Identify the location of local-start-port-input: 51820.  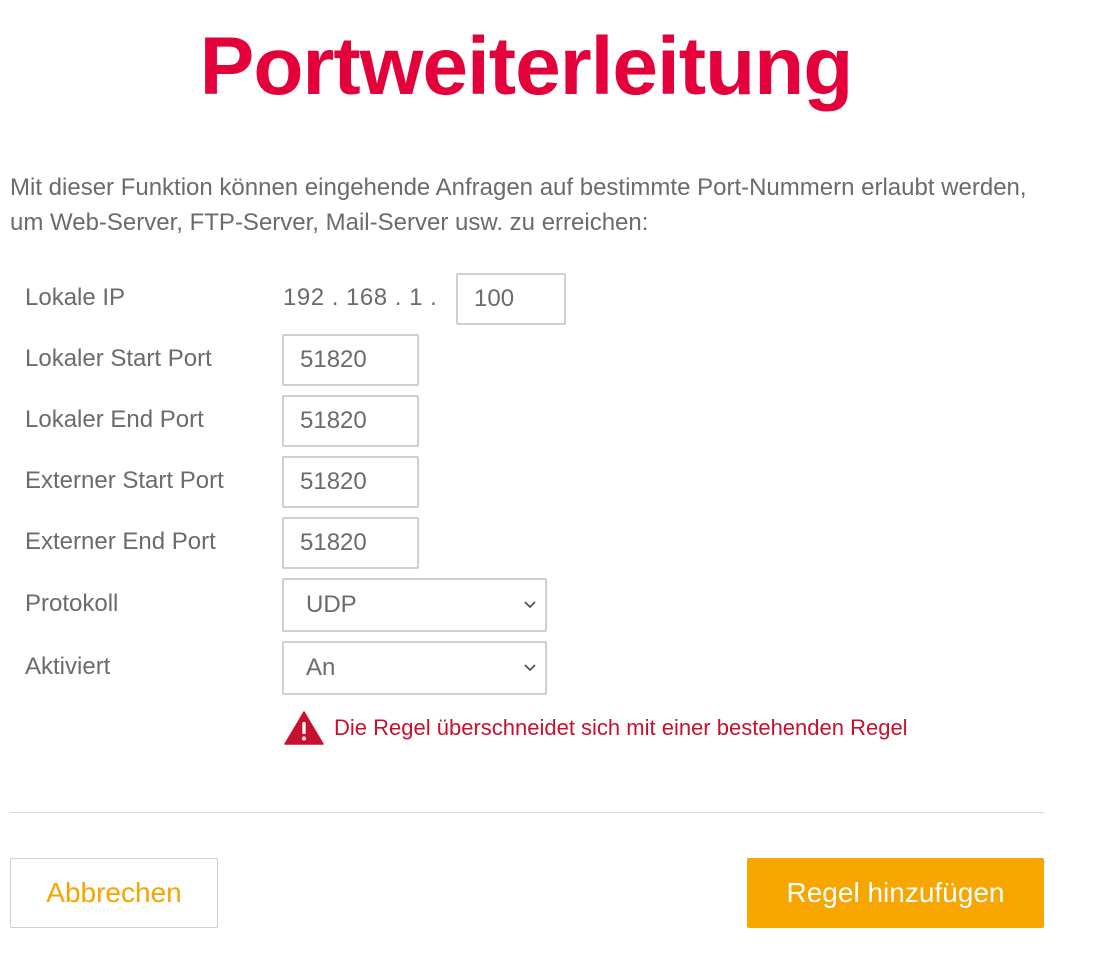
(350, 360).